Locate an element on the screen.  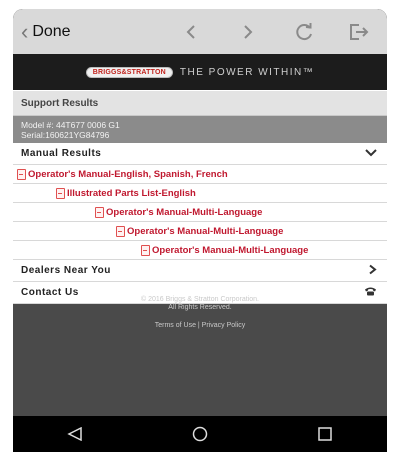
nav-back-button is located at coordinates (75, 434).